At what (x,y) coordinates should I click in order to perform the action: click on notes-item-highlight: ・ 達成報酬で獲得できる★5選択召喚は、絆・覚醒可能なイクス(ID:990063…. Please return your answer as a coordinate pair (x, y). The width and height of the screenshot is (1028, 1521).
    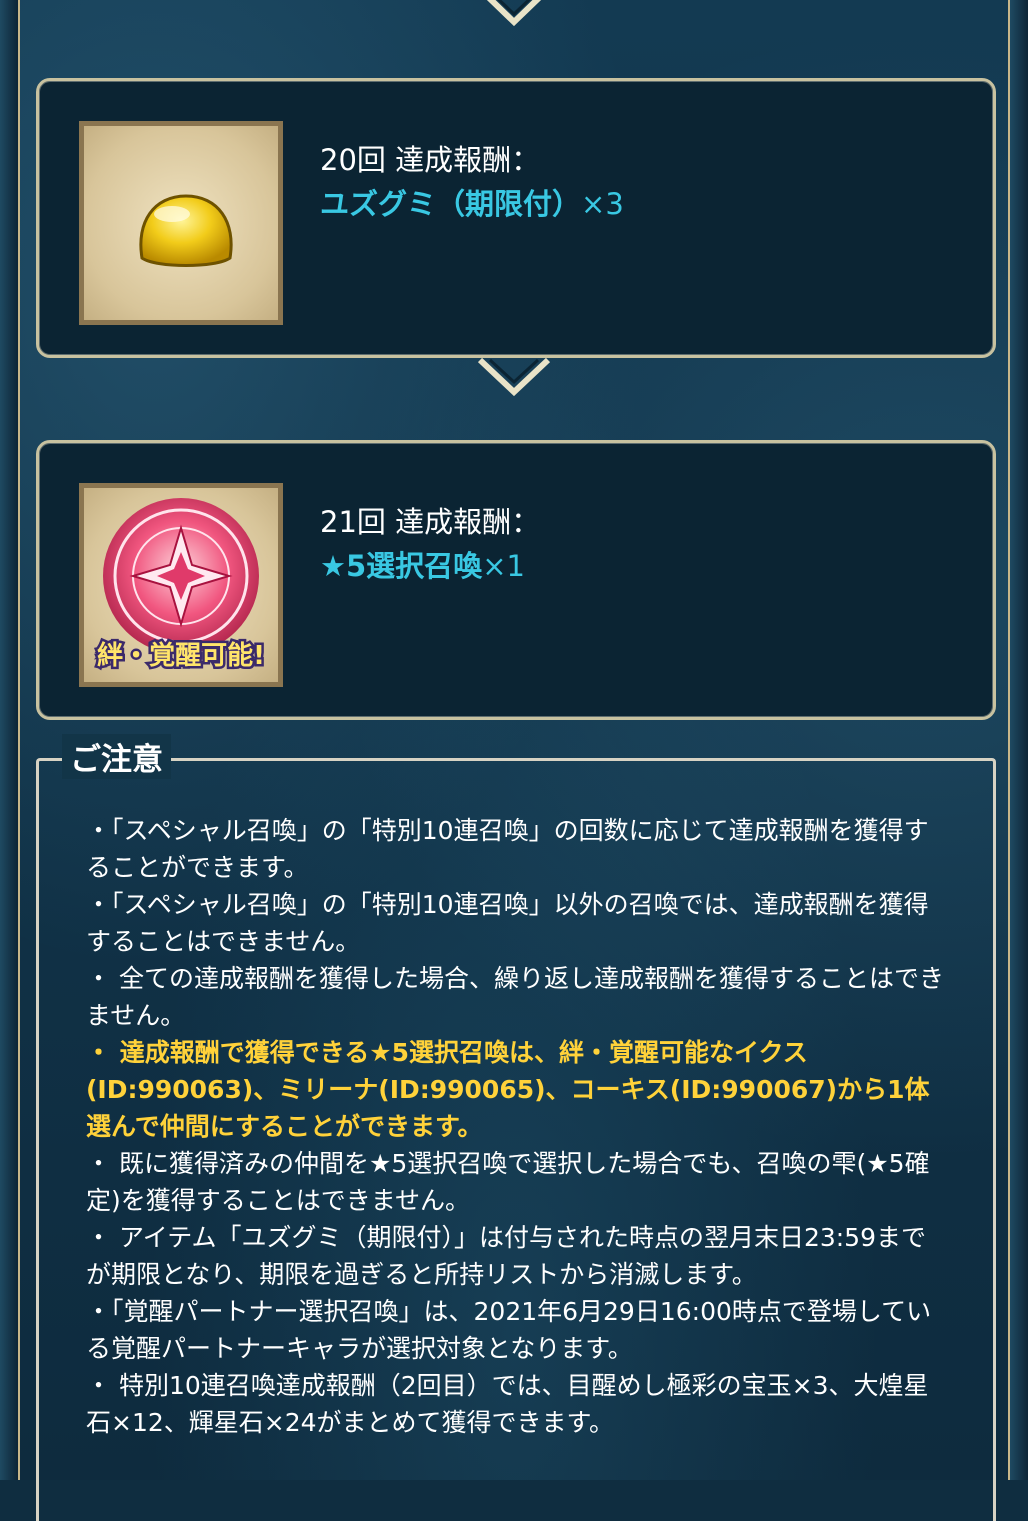
    Looking at the image, I should click on (508, 1089).